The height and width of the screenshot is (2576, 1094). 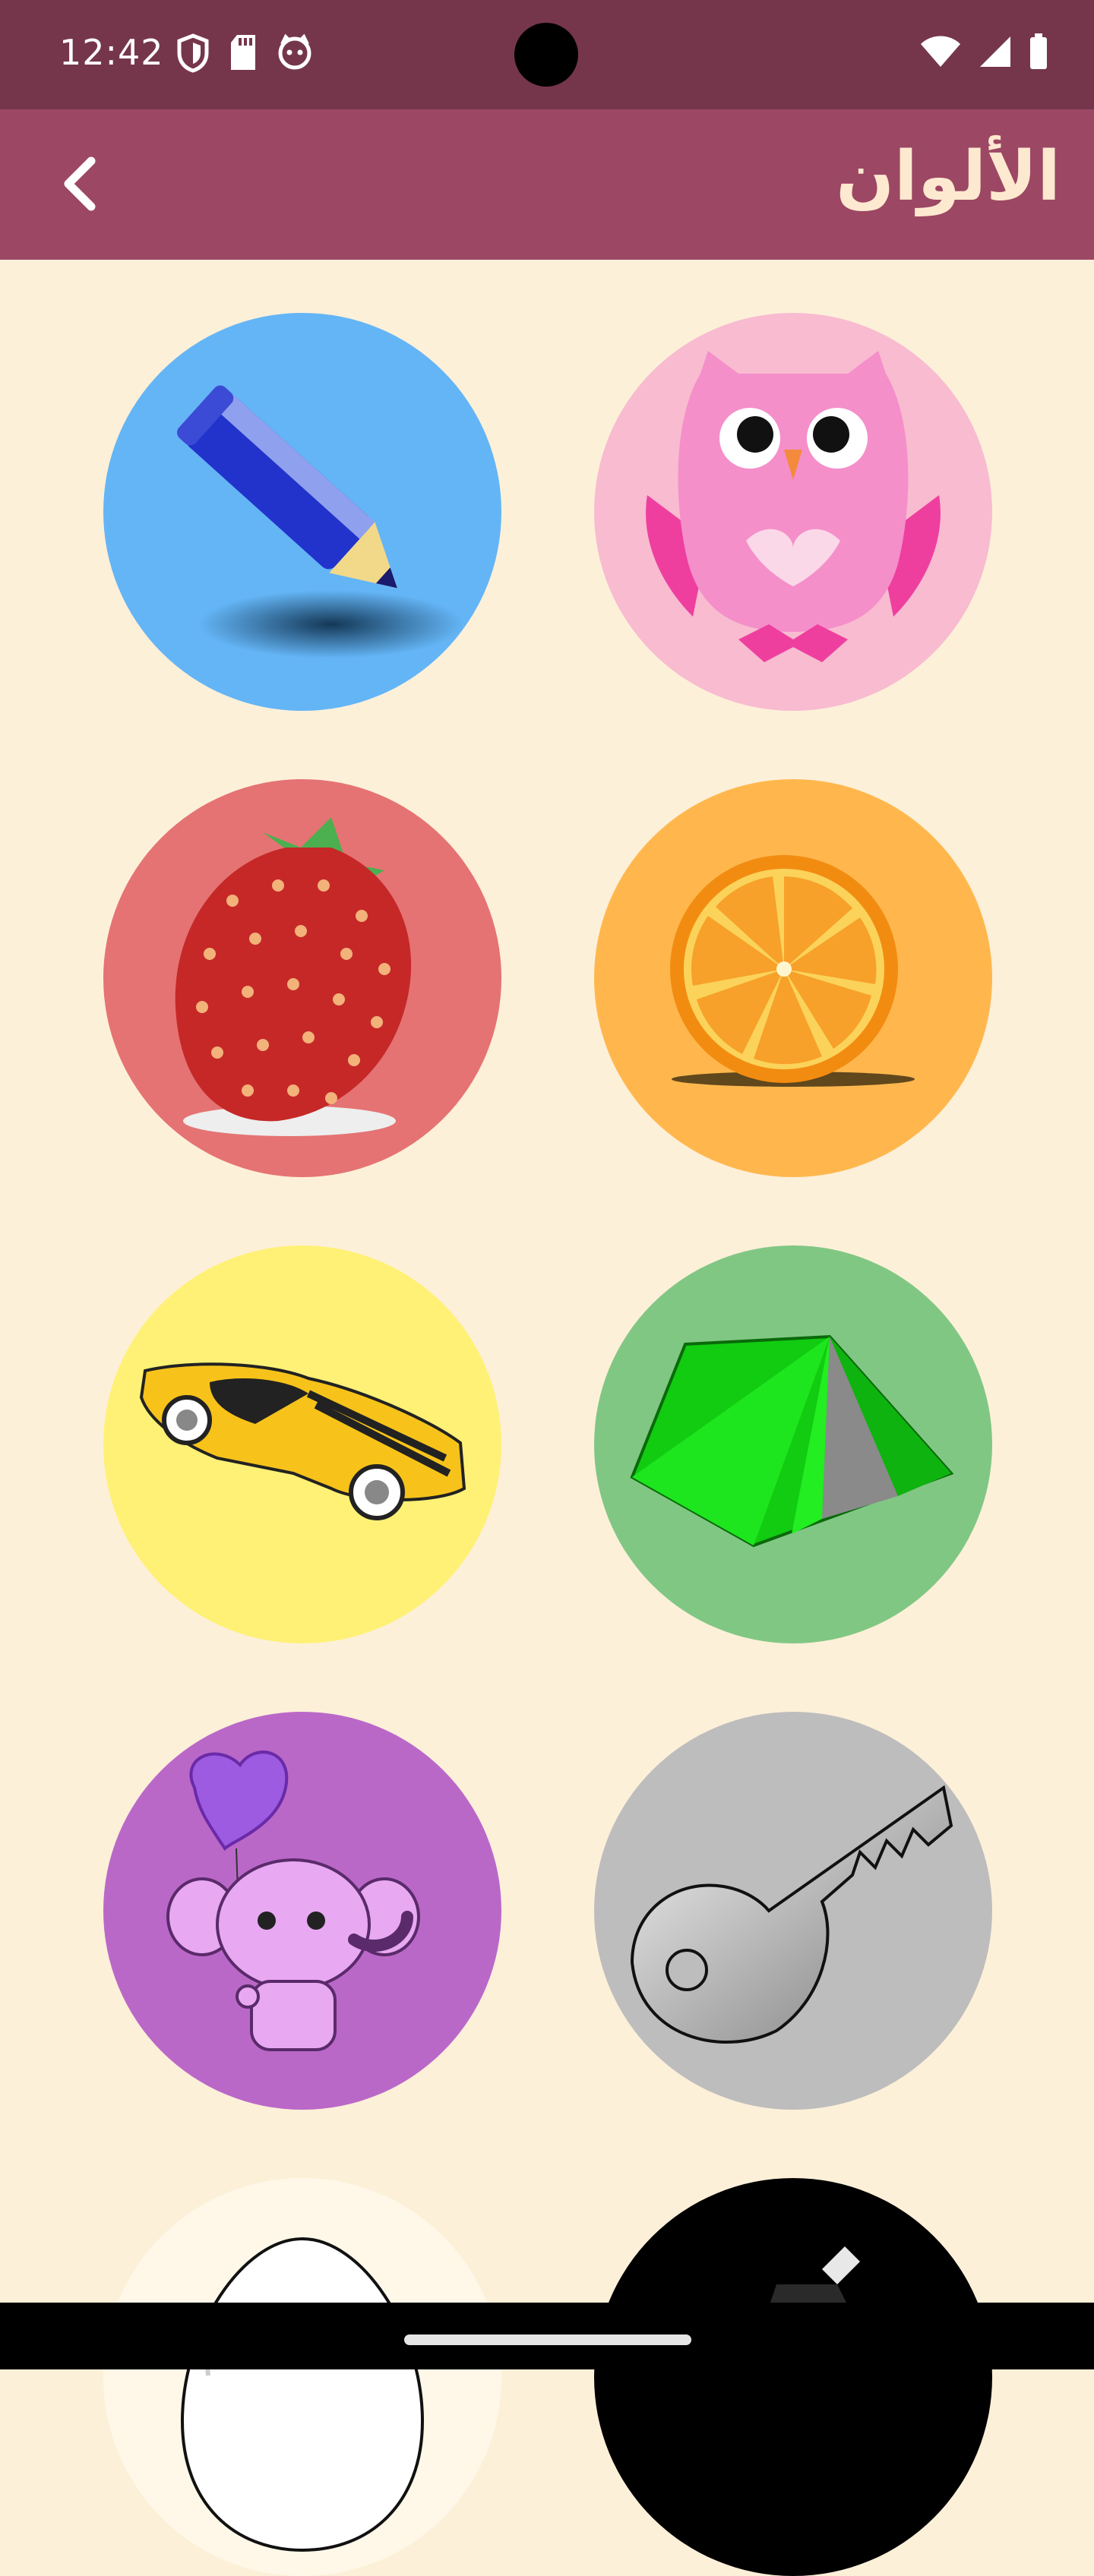 What do you see at coordinates (793, 506) in the screenshot?
I see `owl-icon` at bounding box center [793, 506].